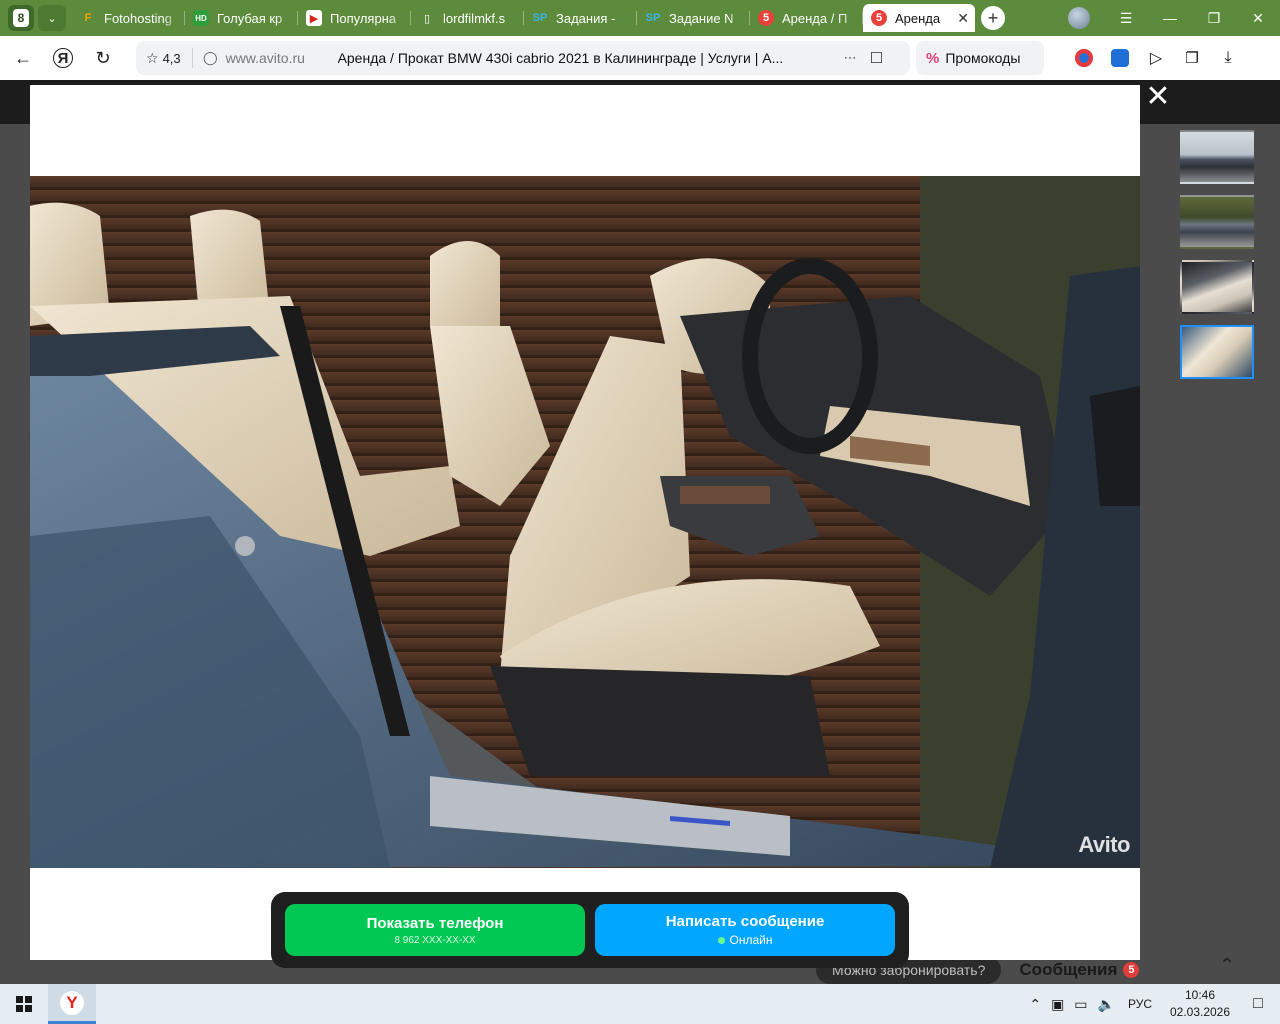  Describe the element at coordinates (586, 18) in the screenshot. I see `tab-label: Задания -` at that location.